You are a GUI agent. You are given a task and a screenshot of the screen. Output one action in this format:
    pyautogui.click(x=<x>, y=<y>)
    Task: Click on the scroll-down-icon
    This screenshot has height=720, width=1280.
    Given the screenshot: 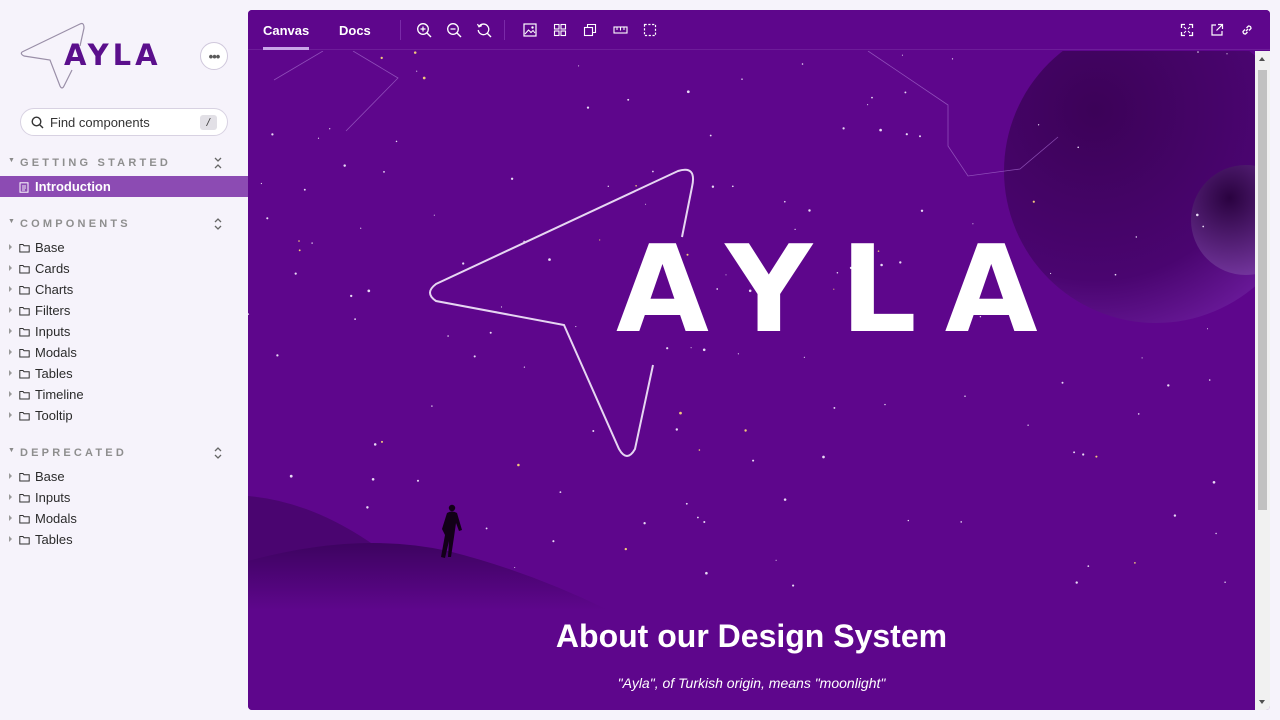 What is the action you would take?
    pyautogui.click(x=1262, y=702)
    